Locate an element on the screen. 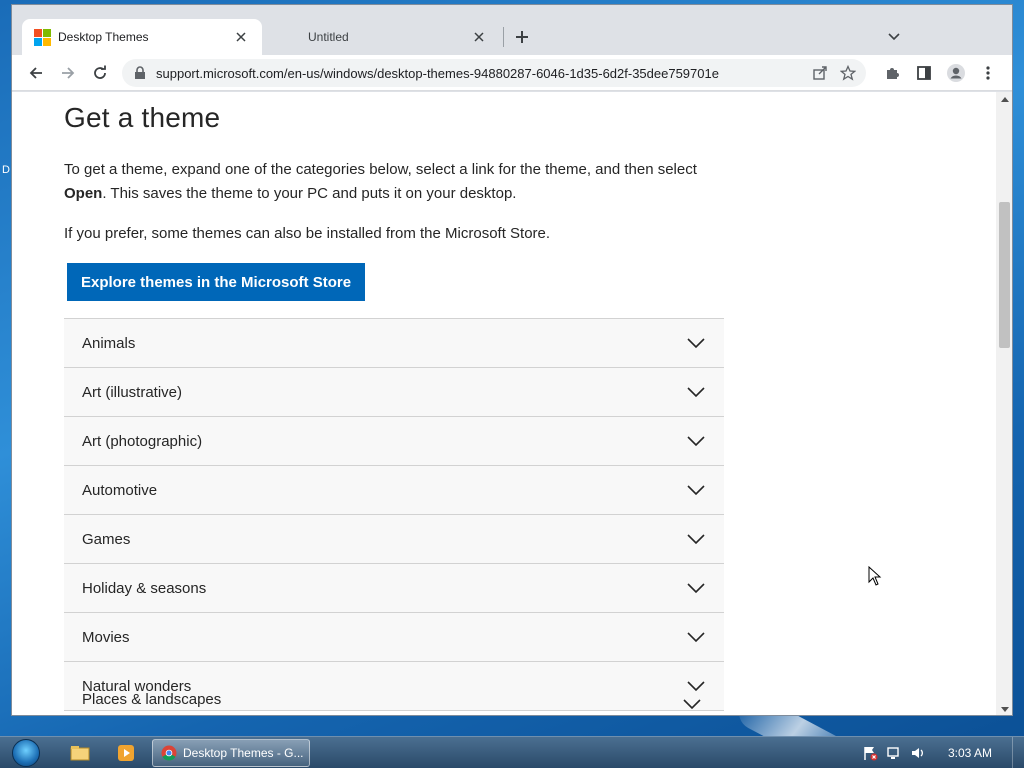 The image size is (1024, 768). side-panel-icon is located at coordinates (924, 73).